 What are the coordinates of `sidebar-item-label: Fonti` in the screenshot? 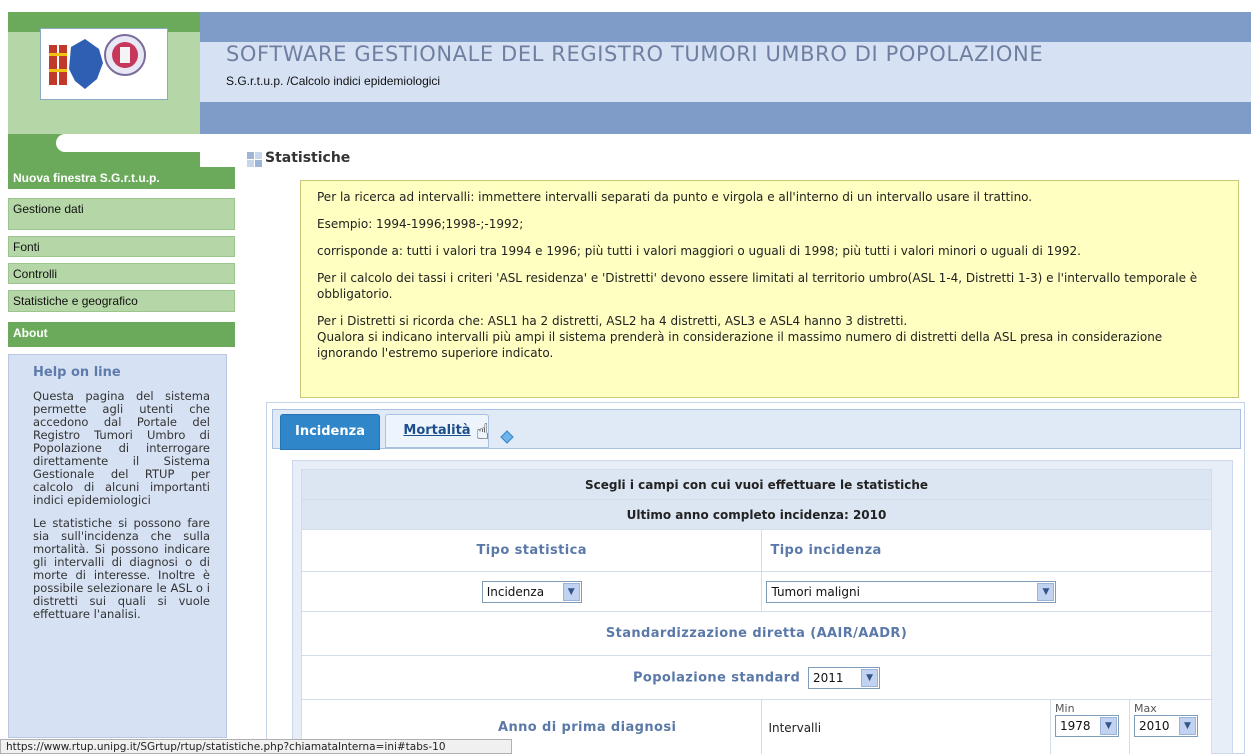 It's located at (26, 247).